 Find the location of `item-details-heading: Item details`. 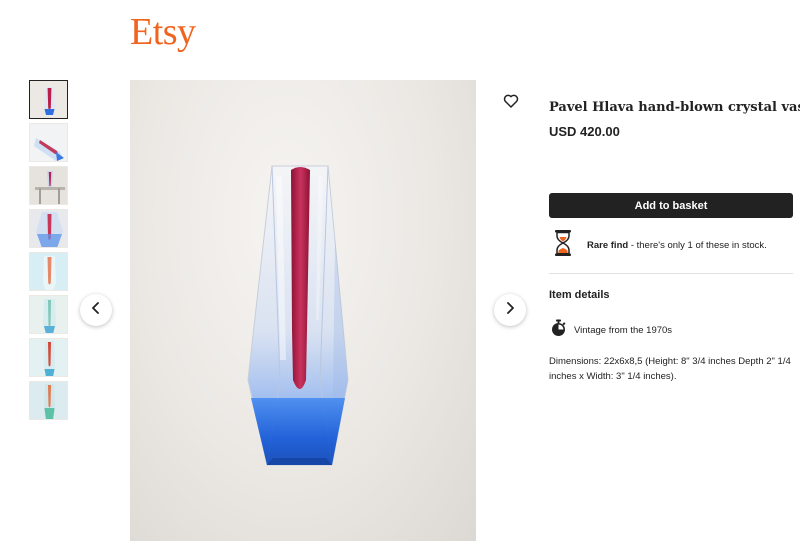

item-details-heading: Item details is located at coordinates (579, 295).